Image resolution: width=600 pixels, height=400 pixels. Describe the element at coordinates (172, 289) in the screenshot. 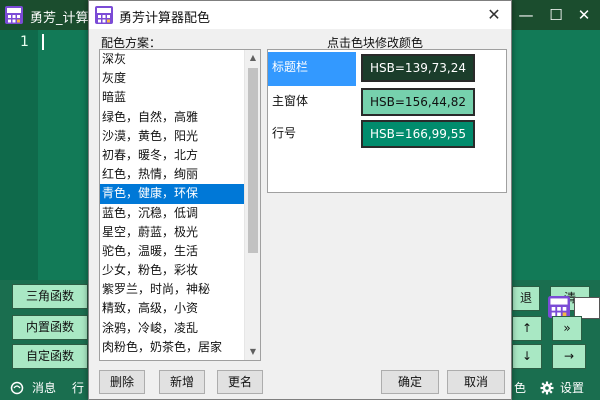

I see `scheme-list-item: 紫罗兰，时尚，神秘` at that location.